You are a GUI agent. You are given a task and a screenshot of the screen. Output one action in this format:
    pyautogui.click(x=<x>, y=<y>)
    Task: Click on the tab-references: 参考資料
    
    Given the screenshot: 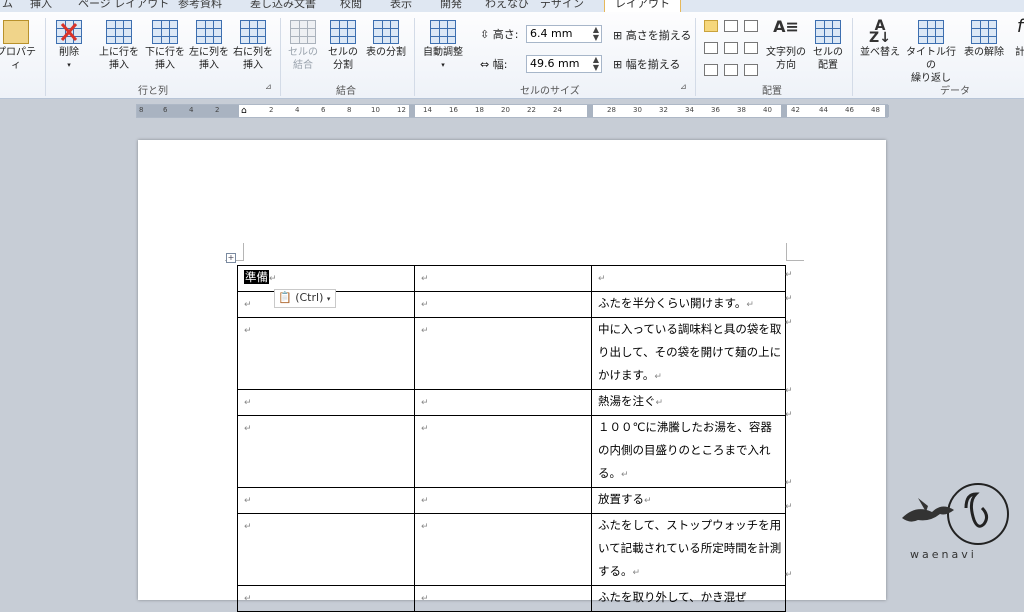 What is the action you would take?
    pyautogui.click(x=200, y=5)
    